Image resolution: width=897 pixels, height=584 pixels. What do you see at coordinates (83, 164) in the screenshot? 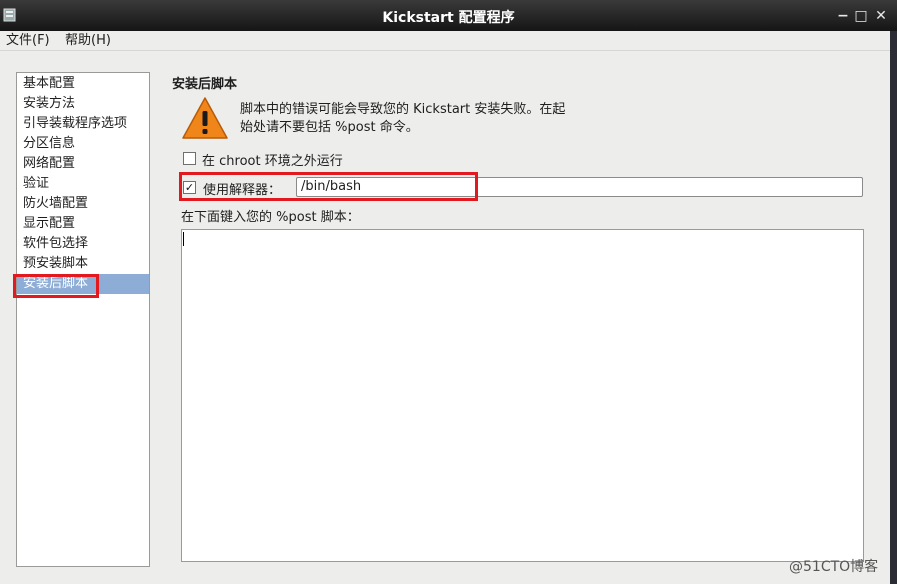
I see `sidebar-item-network: 网络配置` at bounding box center [83, 164].